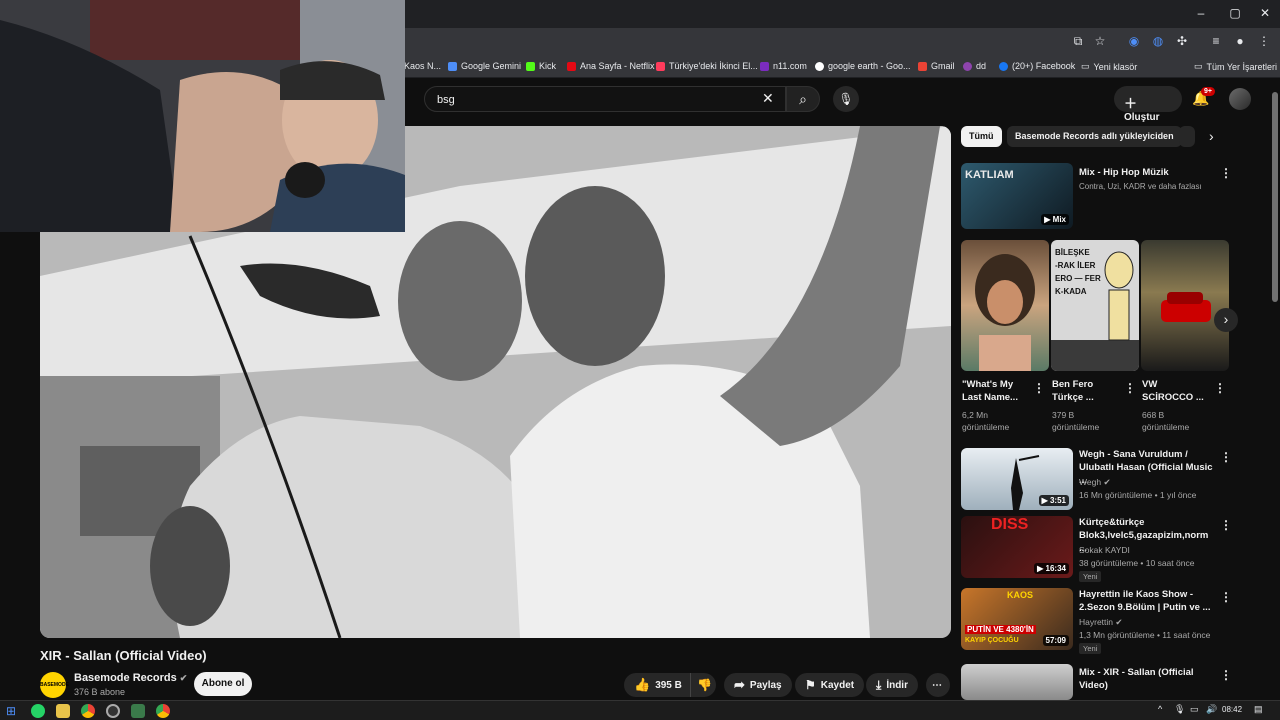 Image resolution: width=1280 pixels, height=720 pixels. What do you see at coordinates (223, 684) in the screenshot?
I see `subscribe-button: Abone ol` at bounding box center [223, 684].